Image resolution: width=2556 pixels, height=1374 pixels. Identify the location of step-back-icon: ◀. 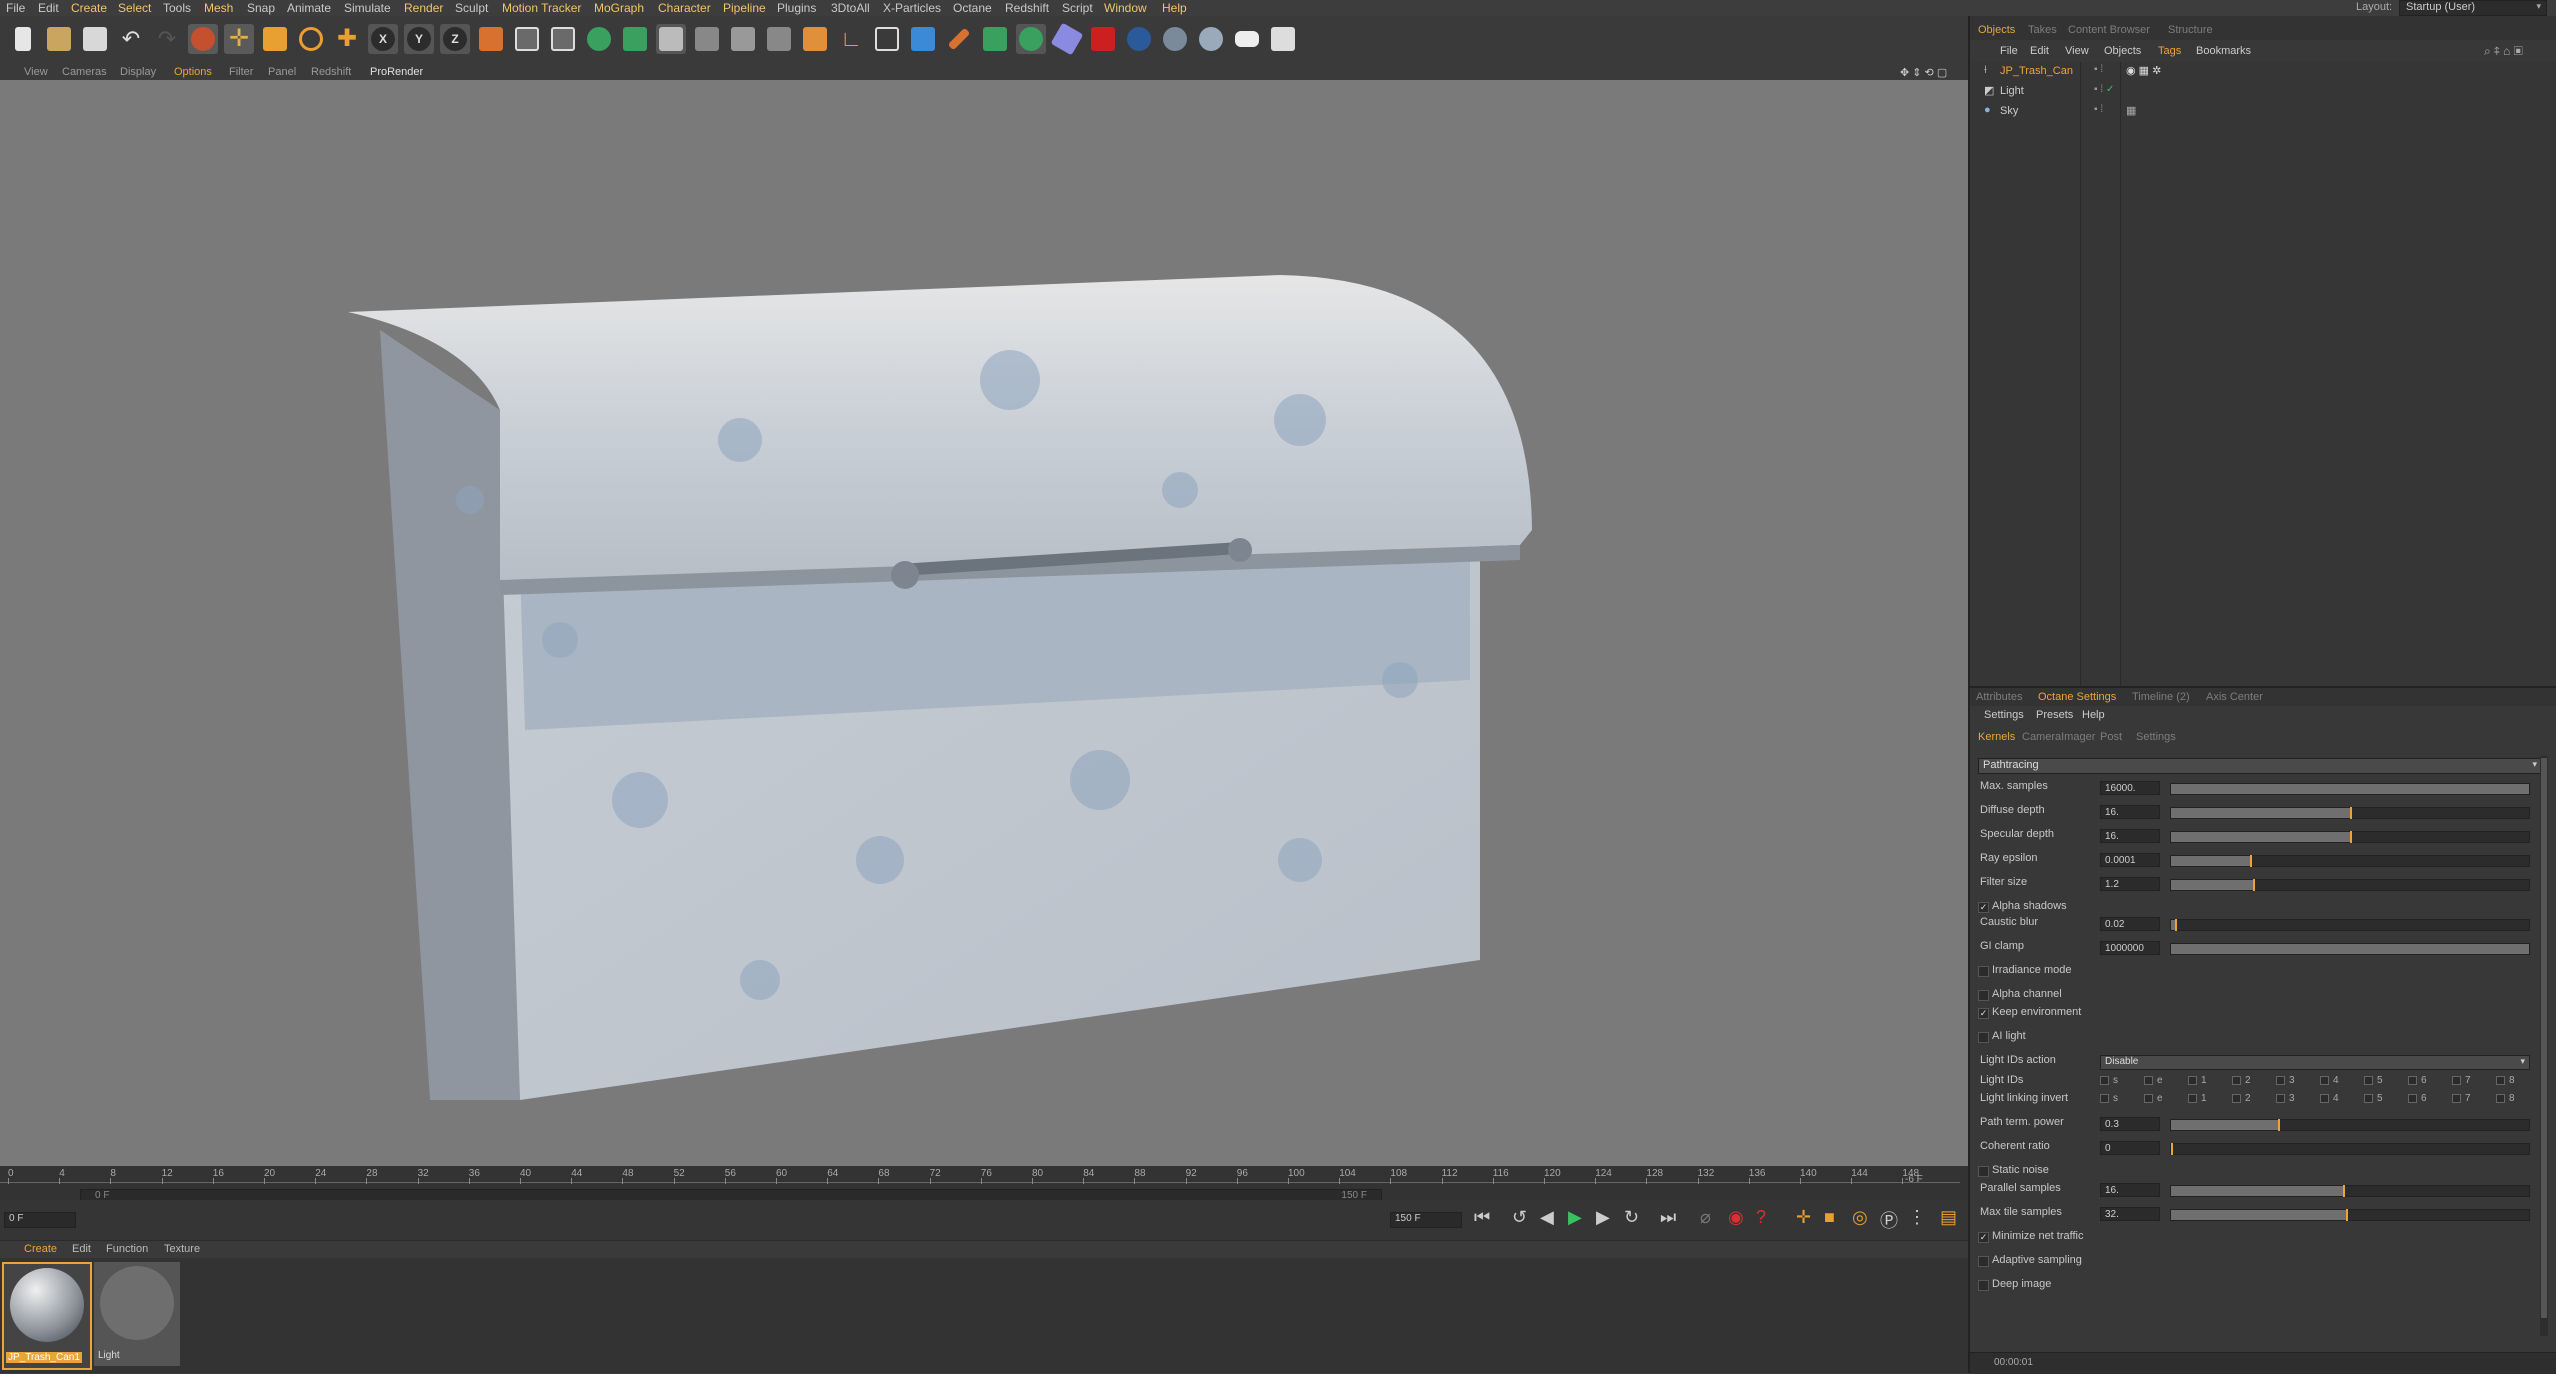
(1547, 1217).